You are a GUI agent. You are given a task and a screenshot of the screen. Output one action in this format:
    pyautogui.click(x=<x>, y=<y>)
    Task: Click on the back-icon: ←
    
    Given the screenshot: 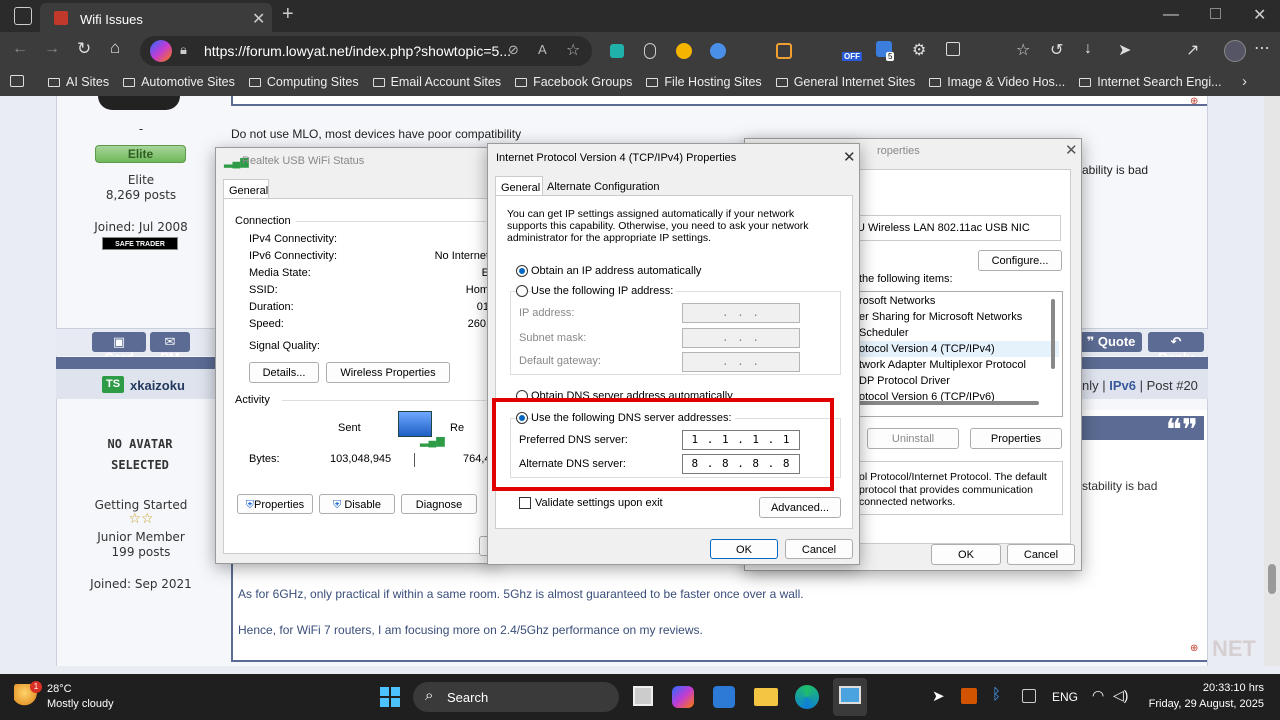 What is the action you would take?
    pyautogui.click(x=20, y=49)
    